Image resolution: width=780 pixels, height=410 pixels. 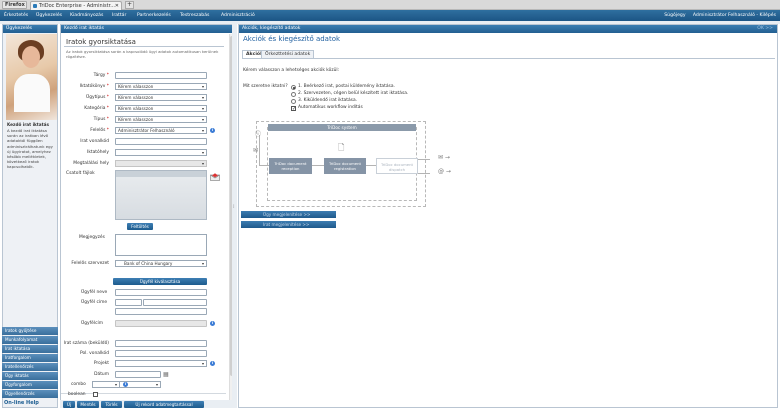 I want to click on megjegyzes-textarea, so click(x=161, y=245).